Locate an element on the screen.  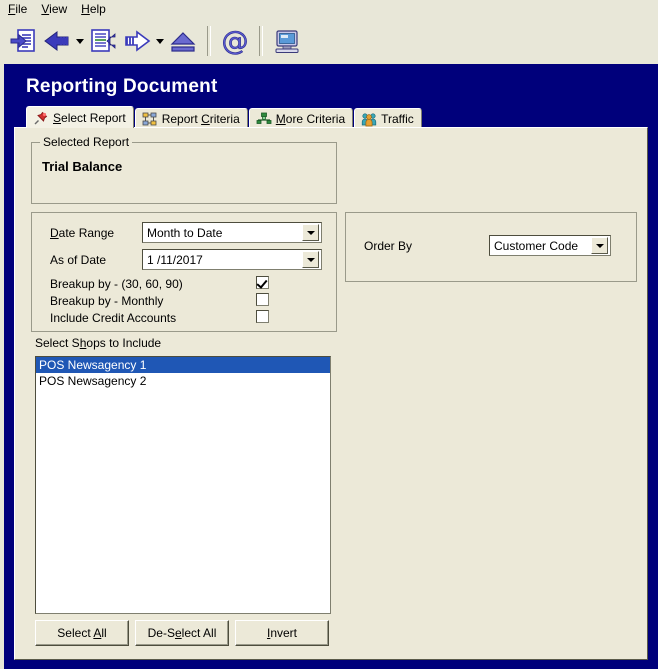
breakup-monthly-checkbox is located at coordinates (262, 299).